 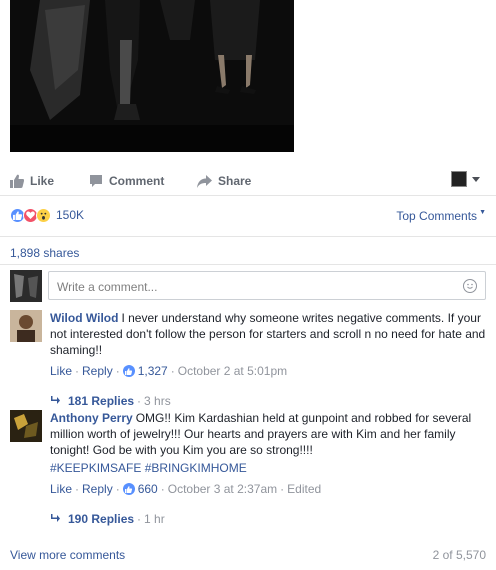 What do you see at coordinates (437, 216) in the screenshot?
I see `comment-sort-label: Top Comments` at bounding box center [437, 216].